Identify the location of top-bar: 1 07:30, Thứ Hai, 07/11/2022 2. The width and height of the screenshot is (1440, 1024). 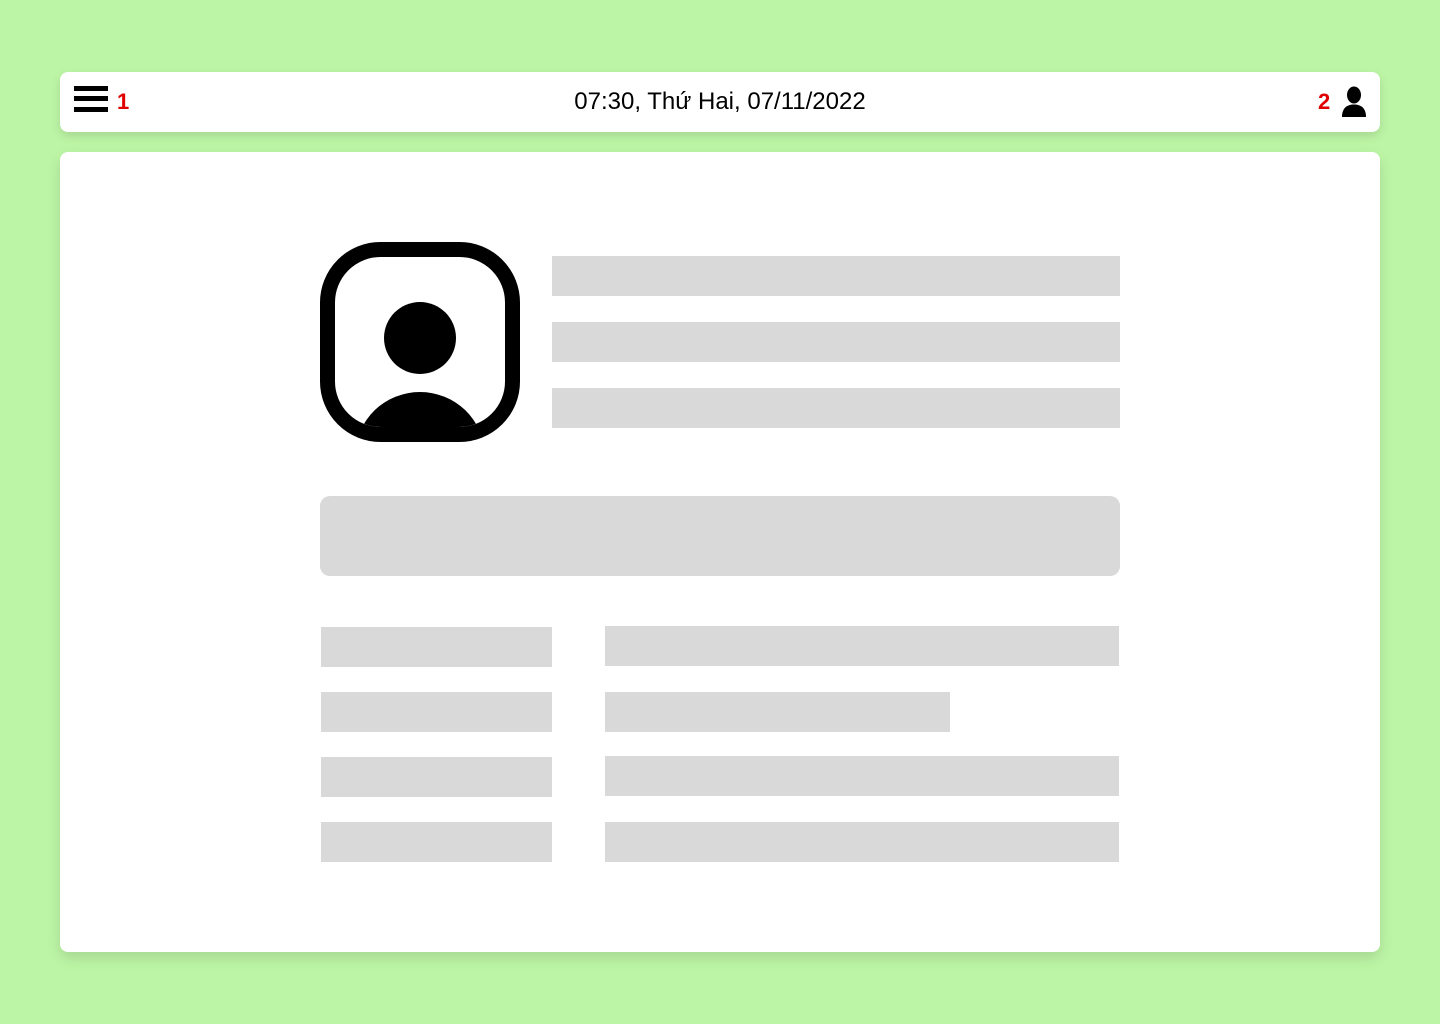
(720, 102).